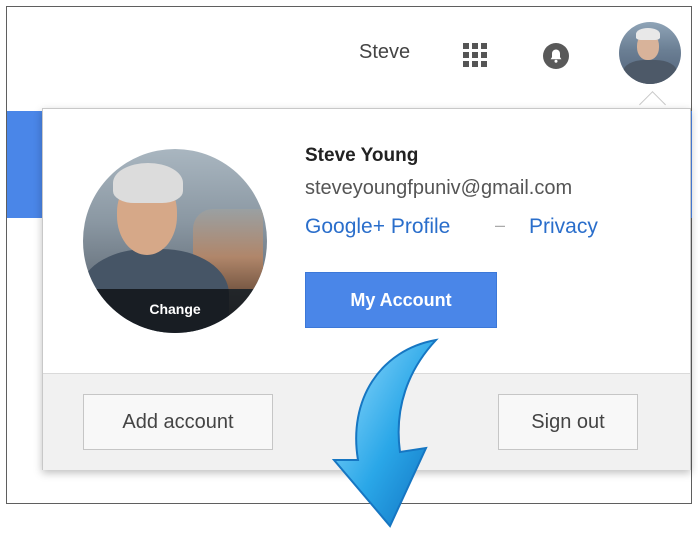 The height and width of the screenshot is (539, 698). Describe the element at coordinates (377, 227) in the screenshot. I see `google-plus-profile-link: Google+ Profile` at that location.